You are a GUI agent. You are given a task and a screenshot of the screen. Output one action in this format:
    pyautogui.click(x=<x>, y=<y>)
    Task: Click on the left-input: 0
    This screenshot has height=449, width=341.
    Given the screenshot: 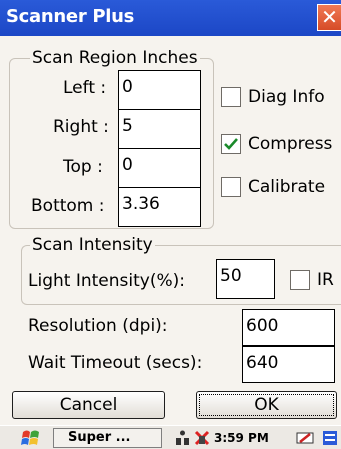 What is the action you would take?
    pyautogui.click(x=159, y=90)
    